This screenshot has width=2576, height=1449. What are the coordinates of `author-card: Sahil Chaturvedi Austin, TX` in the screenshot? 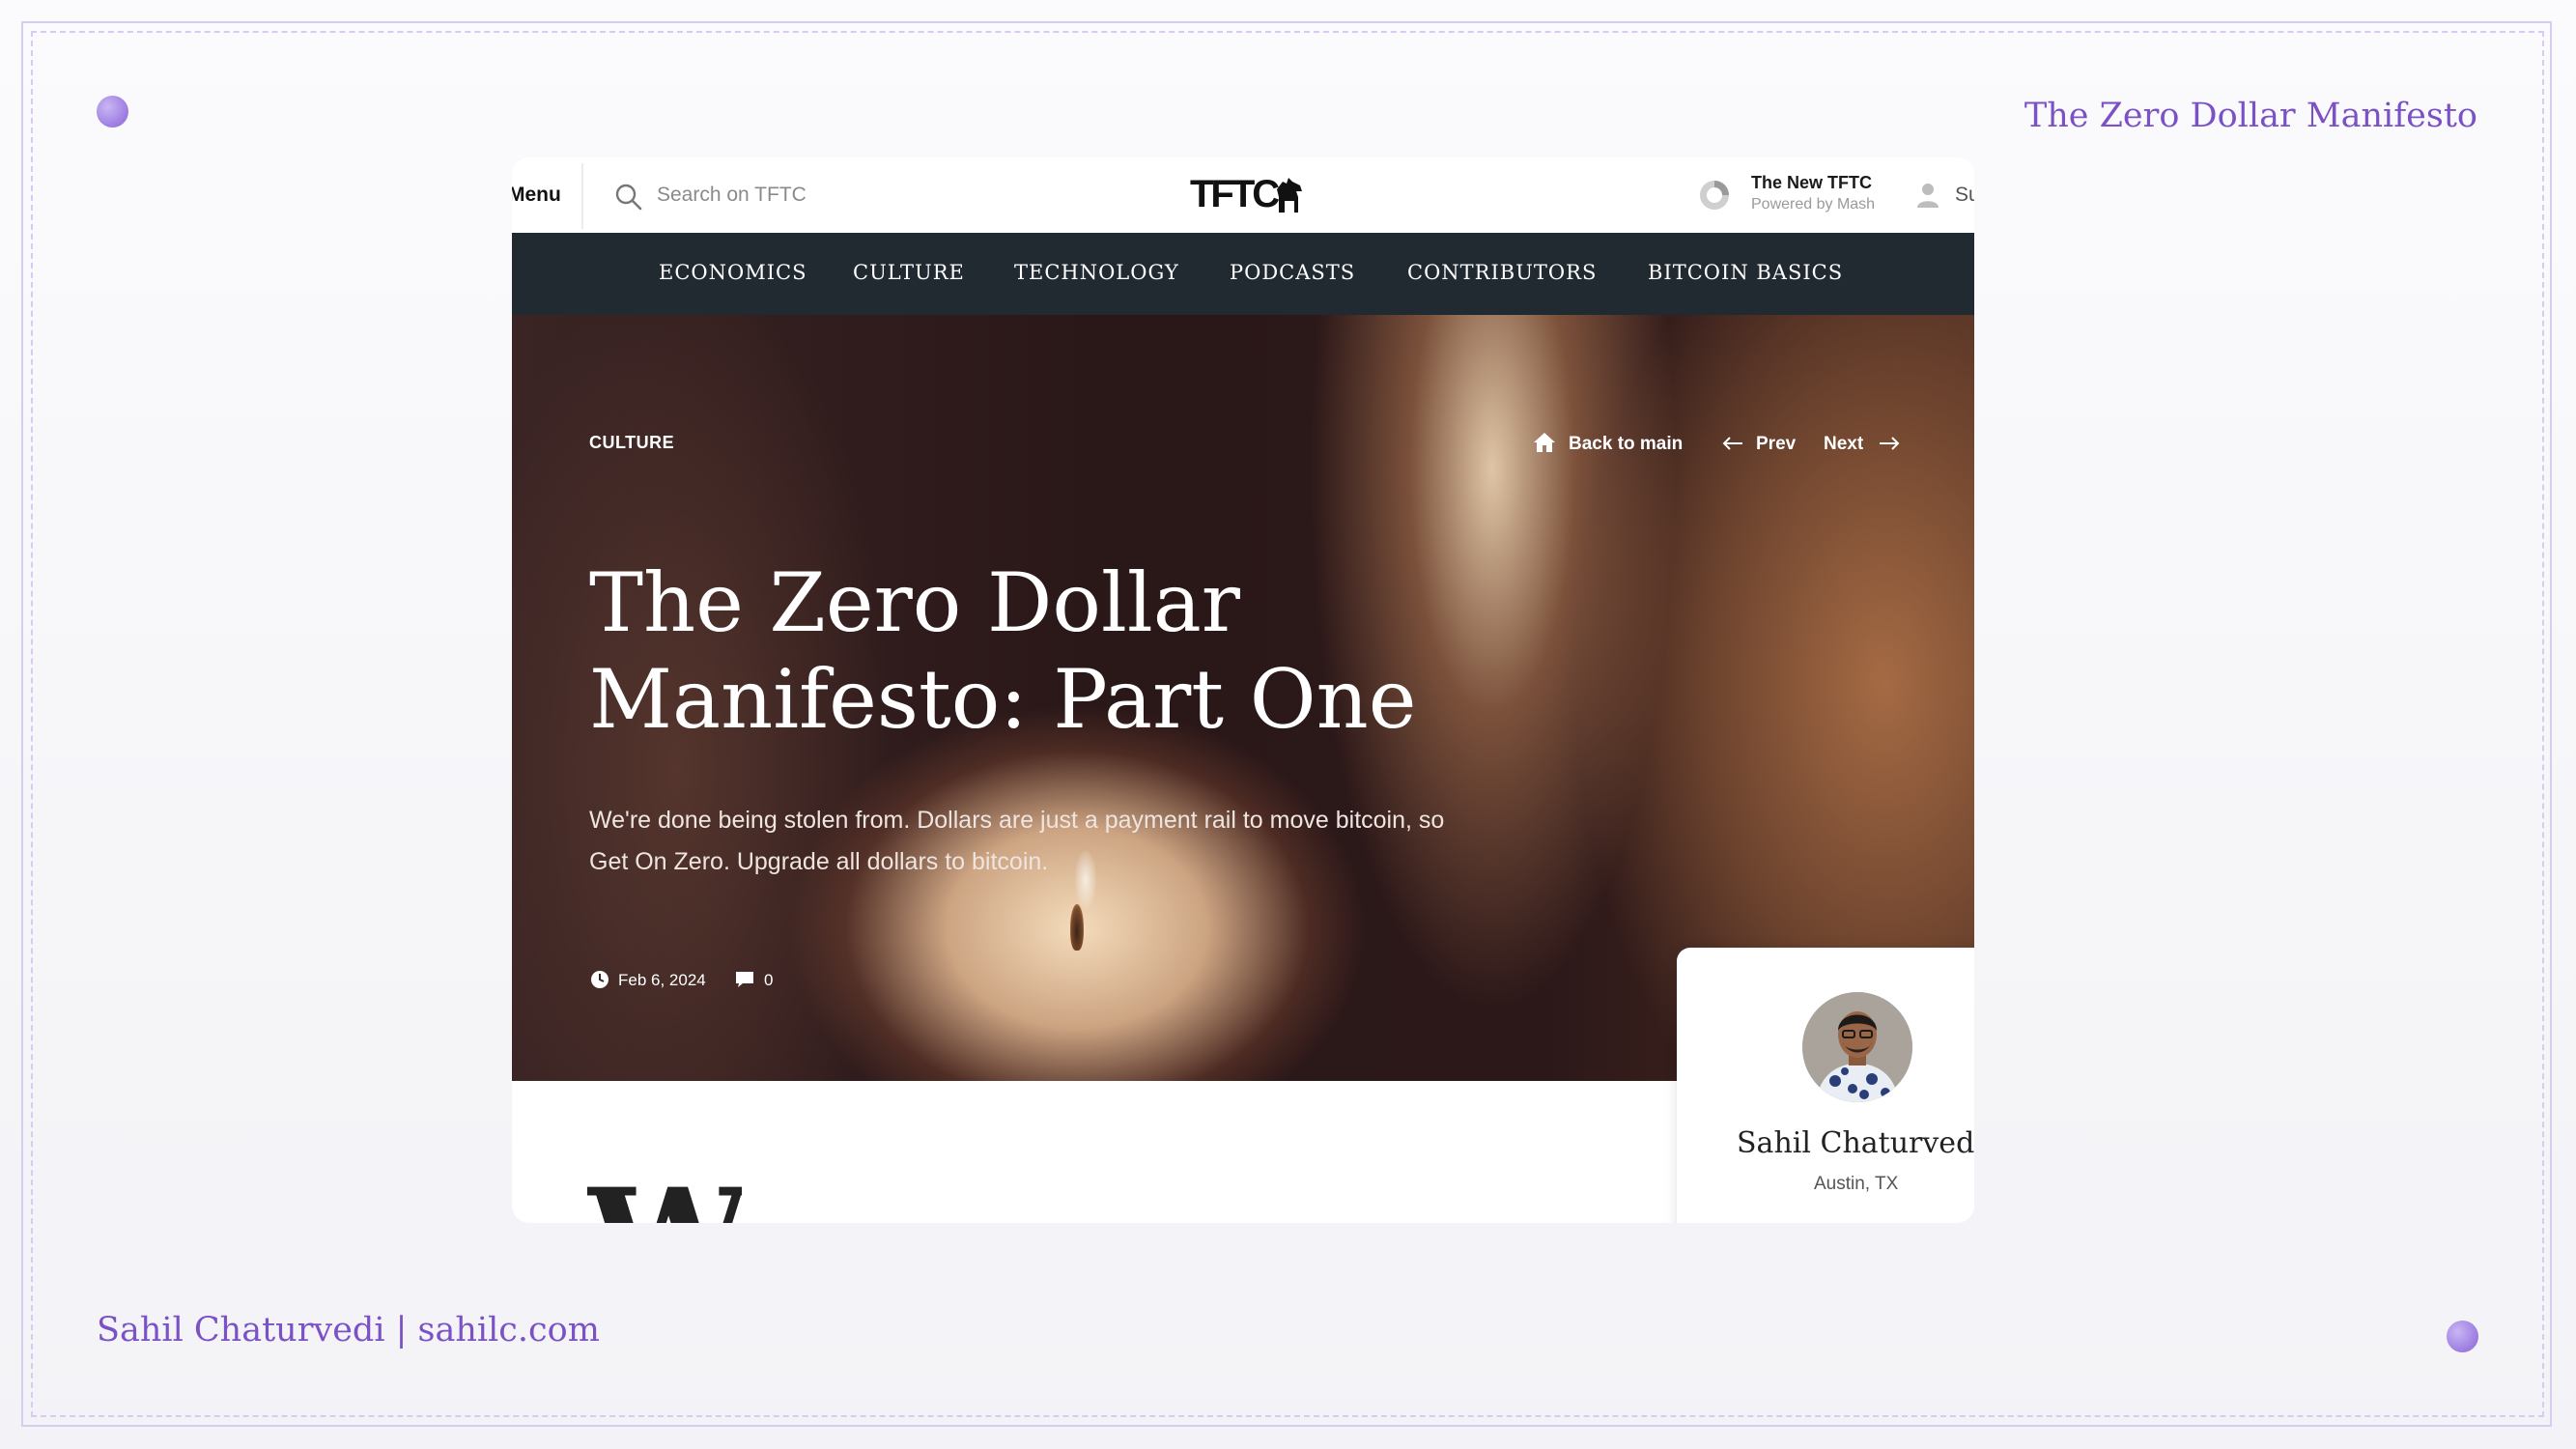 It's located at (1825, 1085).